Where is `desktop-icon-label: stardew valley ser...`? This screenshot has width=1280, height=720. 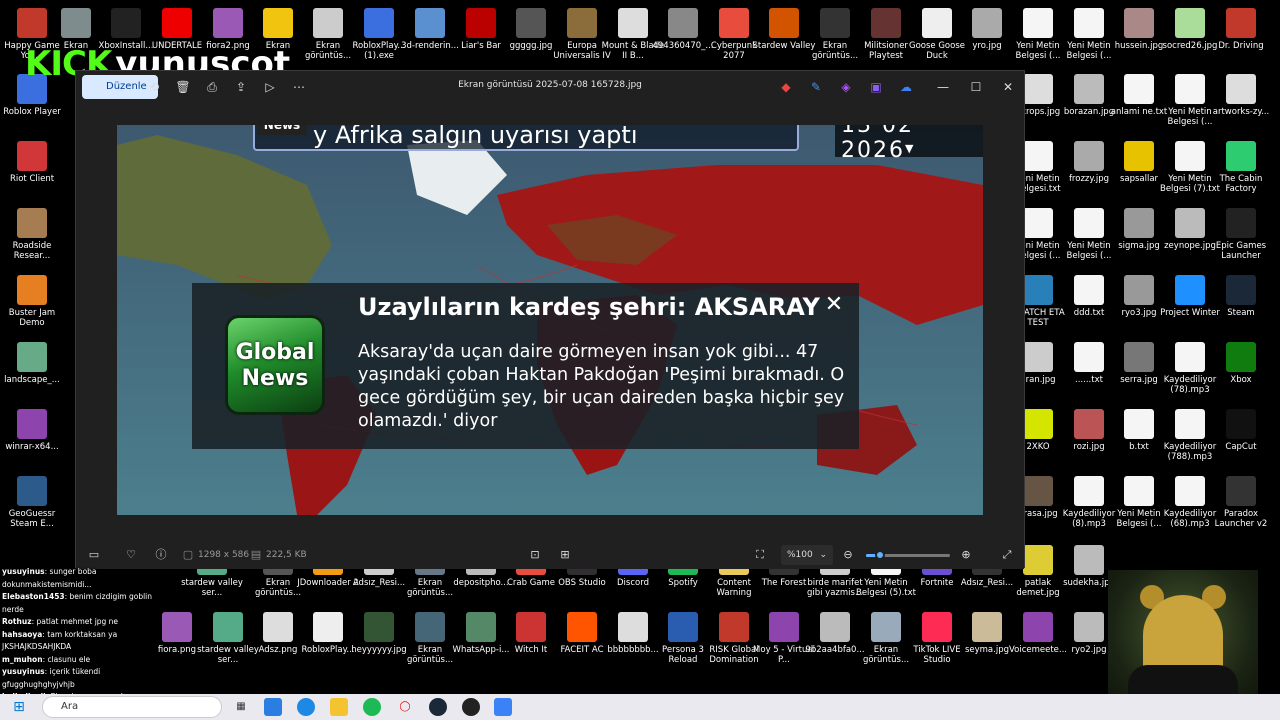 desktop-icon-label: stardew valley ser... is located at coordinates (212, 588).